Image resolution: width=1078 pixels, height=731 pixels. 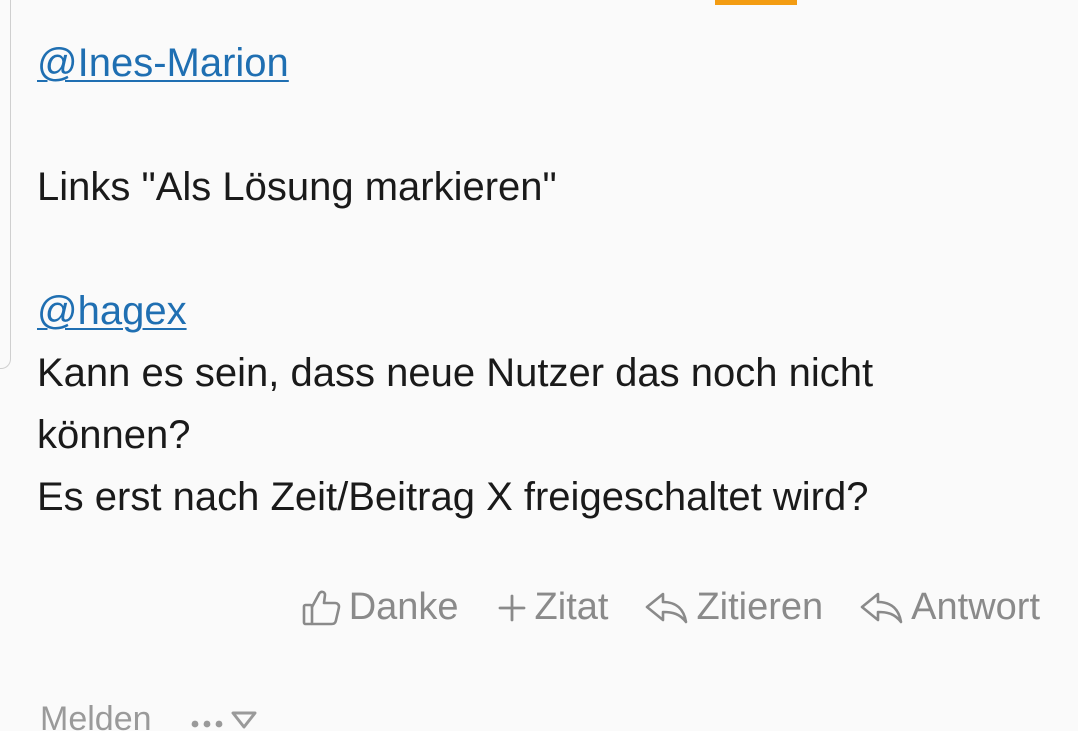 What do you see at coordinates (571, 607) in the screenshot?
I see `quote-plus-label: Zitat` at bounding box center [571, 607].